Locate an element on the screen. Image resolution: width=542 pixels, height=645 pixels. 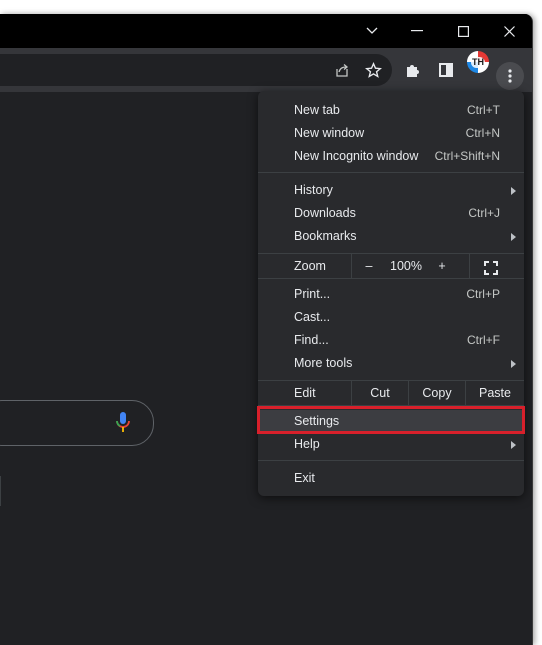
edit-row: Edit Cut Copy Paste is located at coordinates (391, 393).